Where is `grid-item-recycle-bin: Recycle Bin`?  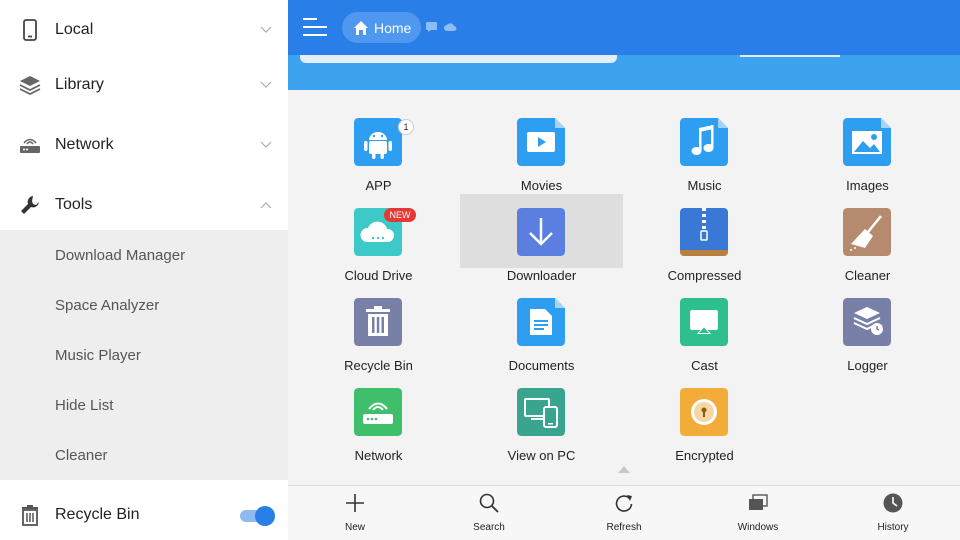
grid-item-recycle-bin: Recycle Bin is located at coordinates (378, 328).